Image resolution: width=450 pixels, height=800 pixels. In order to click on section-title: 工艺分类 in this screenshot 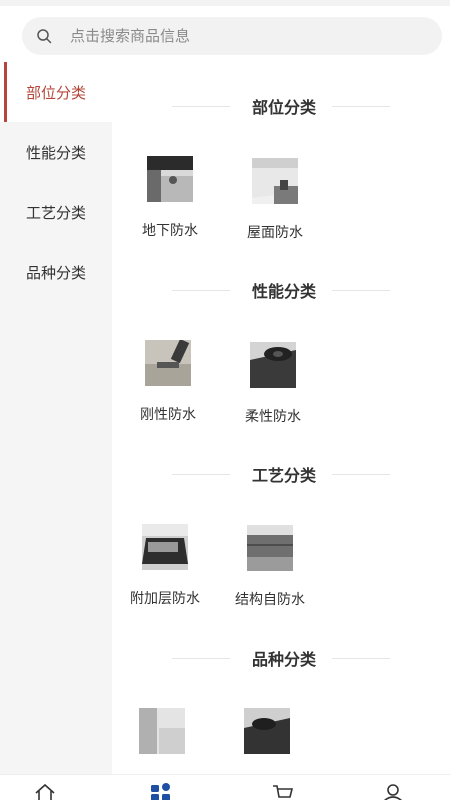, I will do `click(283, 475)`.